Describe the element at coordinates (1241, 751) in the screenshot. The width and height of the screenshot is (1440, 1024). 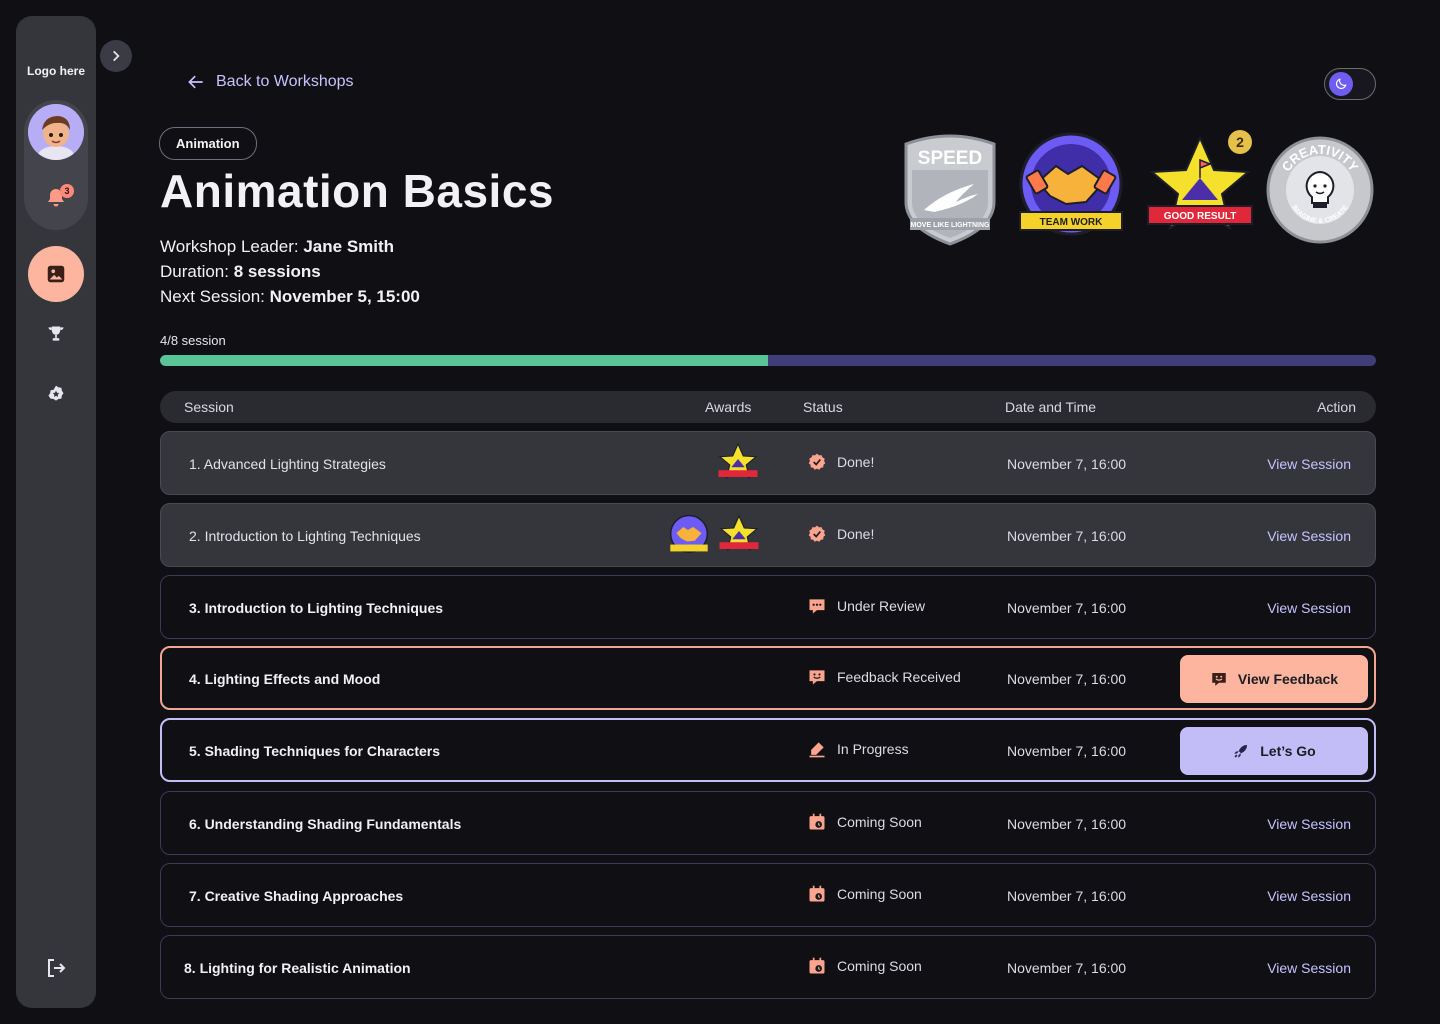
I see `rocket-icon` at that location.